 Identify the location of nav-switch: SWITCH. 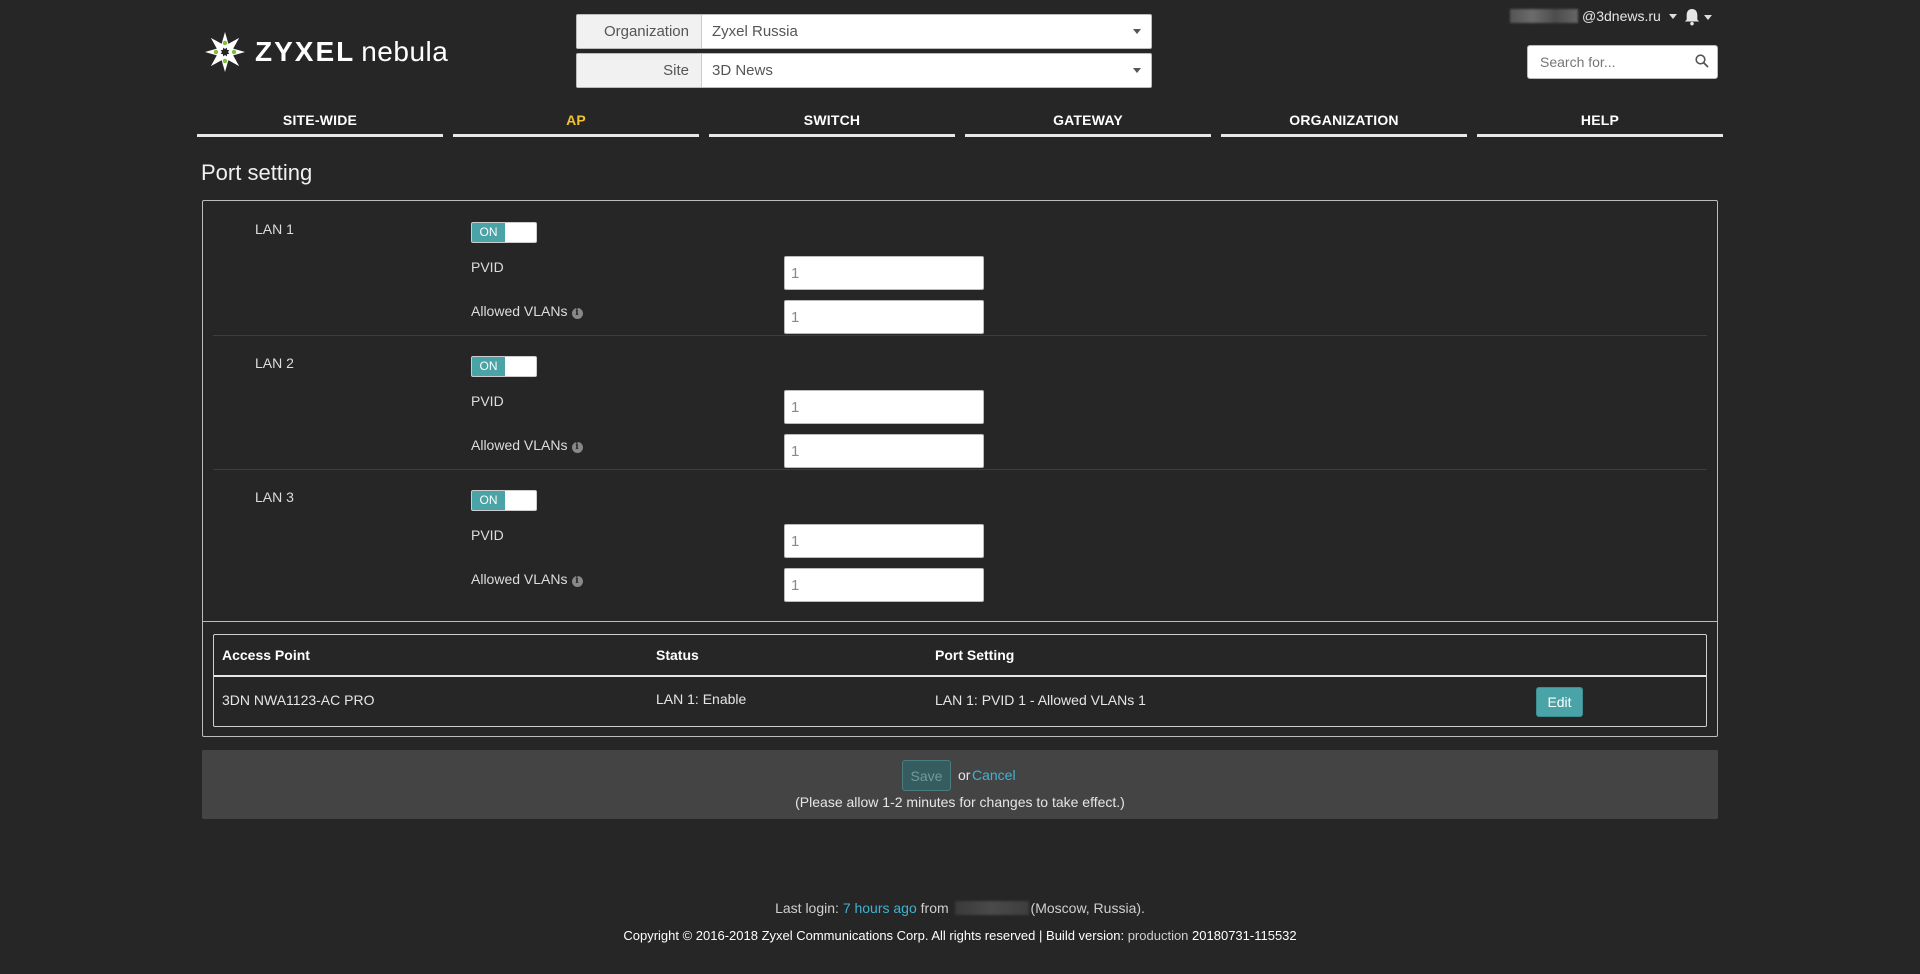
(832, 120).